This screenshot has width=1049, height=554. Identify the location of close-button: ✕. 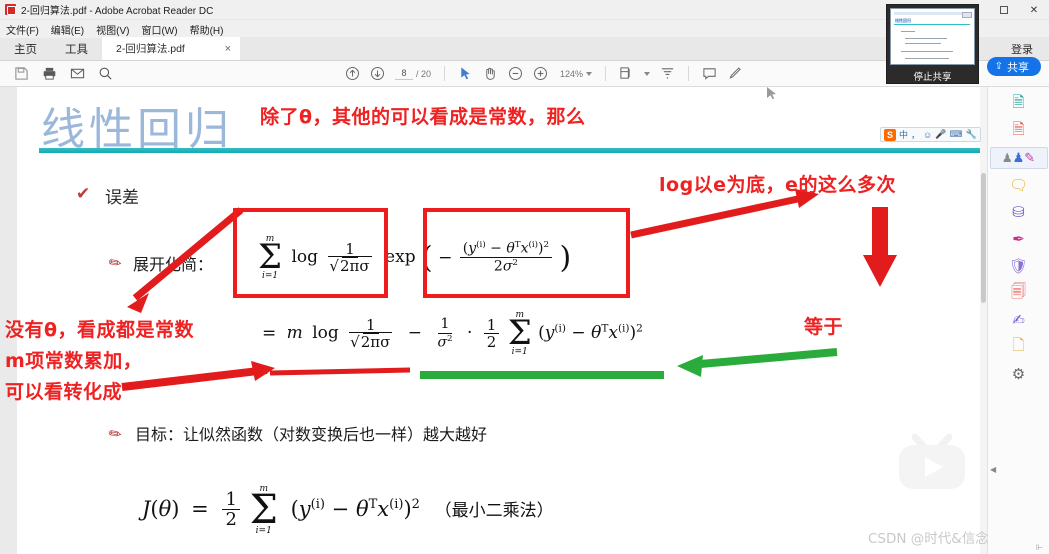
(1034, 10).